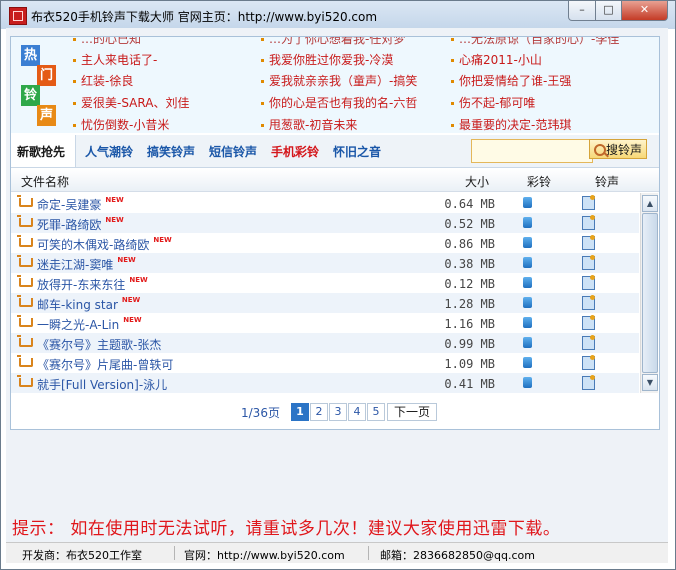 The width and height of the screenshot is (676, 570). I want to click on banner-song-link: 红装-徐良, so click(103, 80).